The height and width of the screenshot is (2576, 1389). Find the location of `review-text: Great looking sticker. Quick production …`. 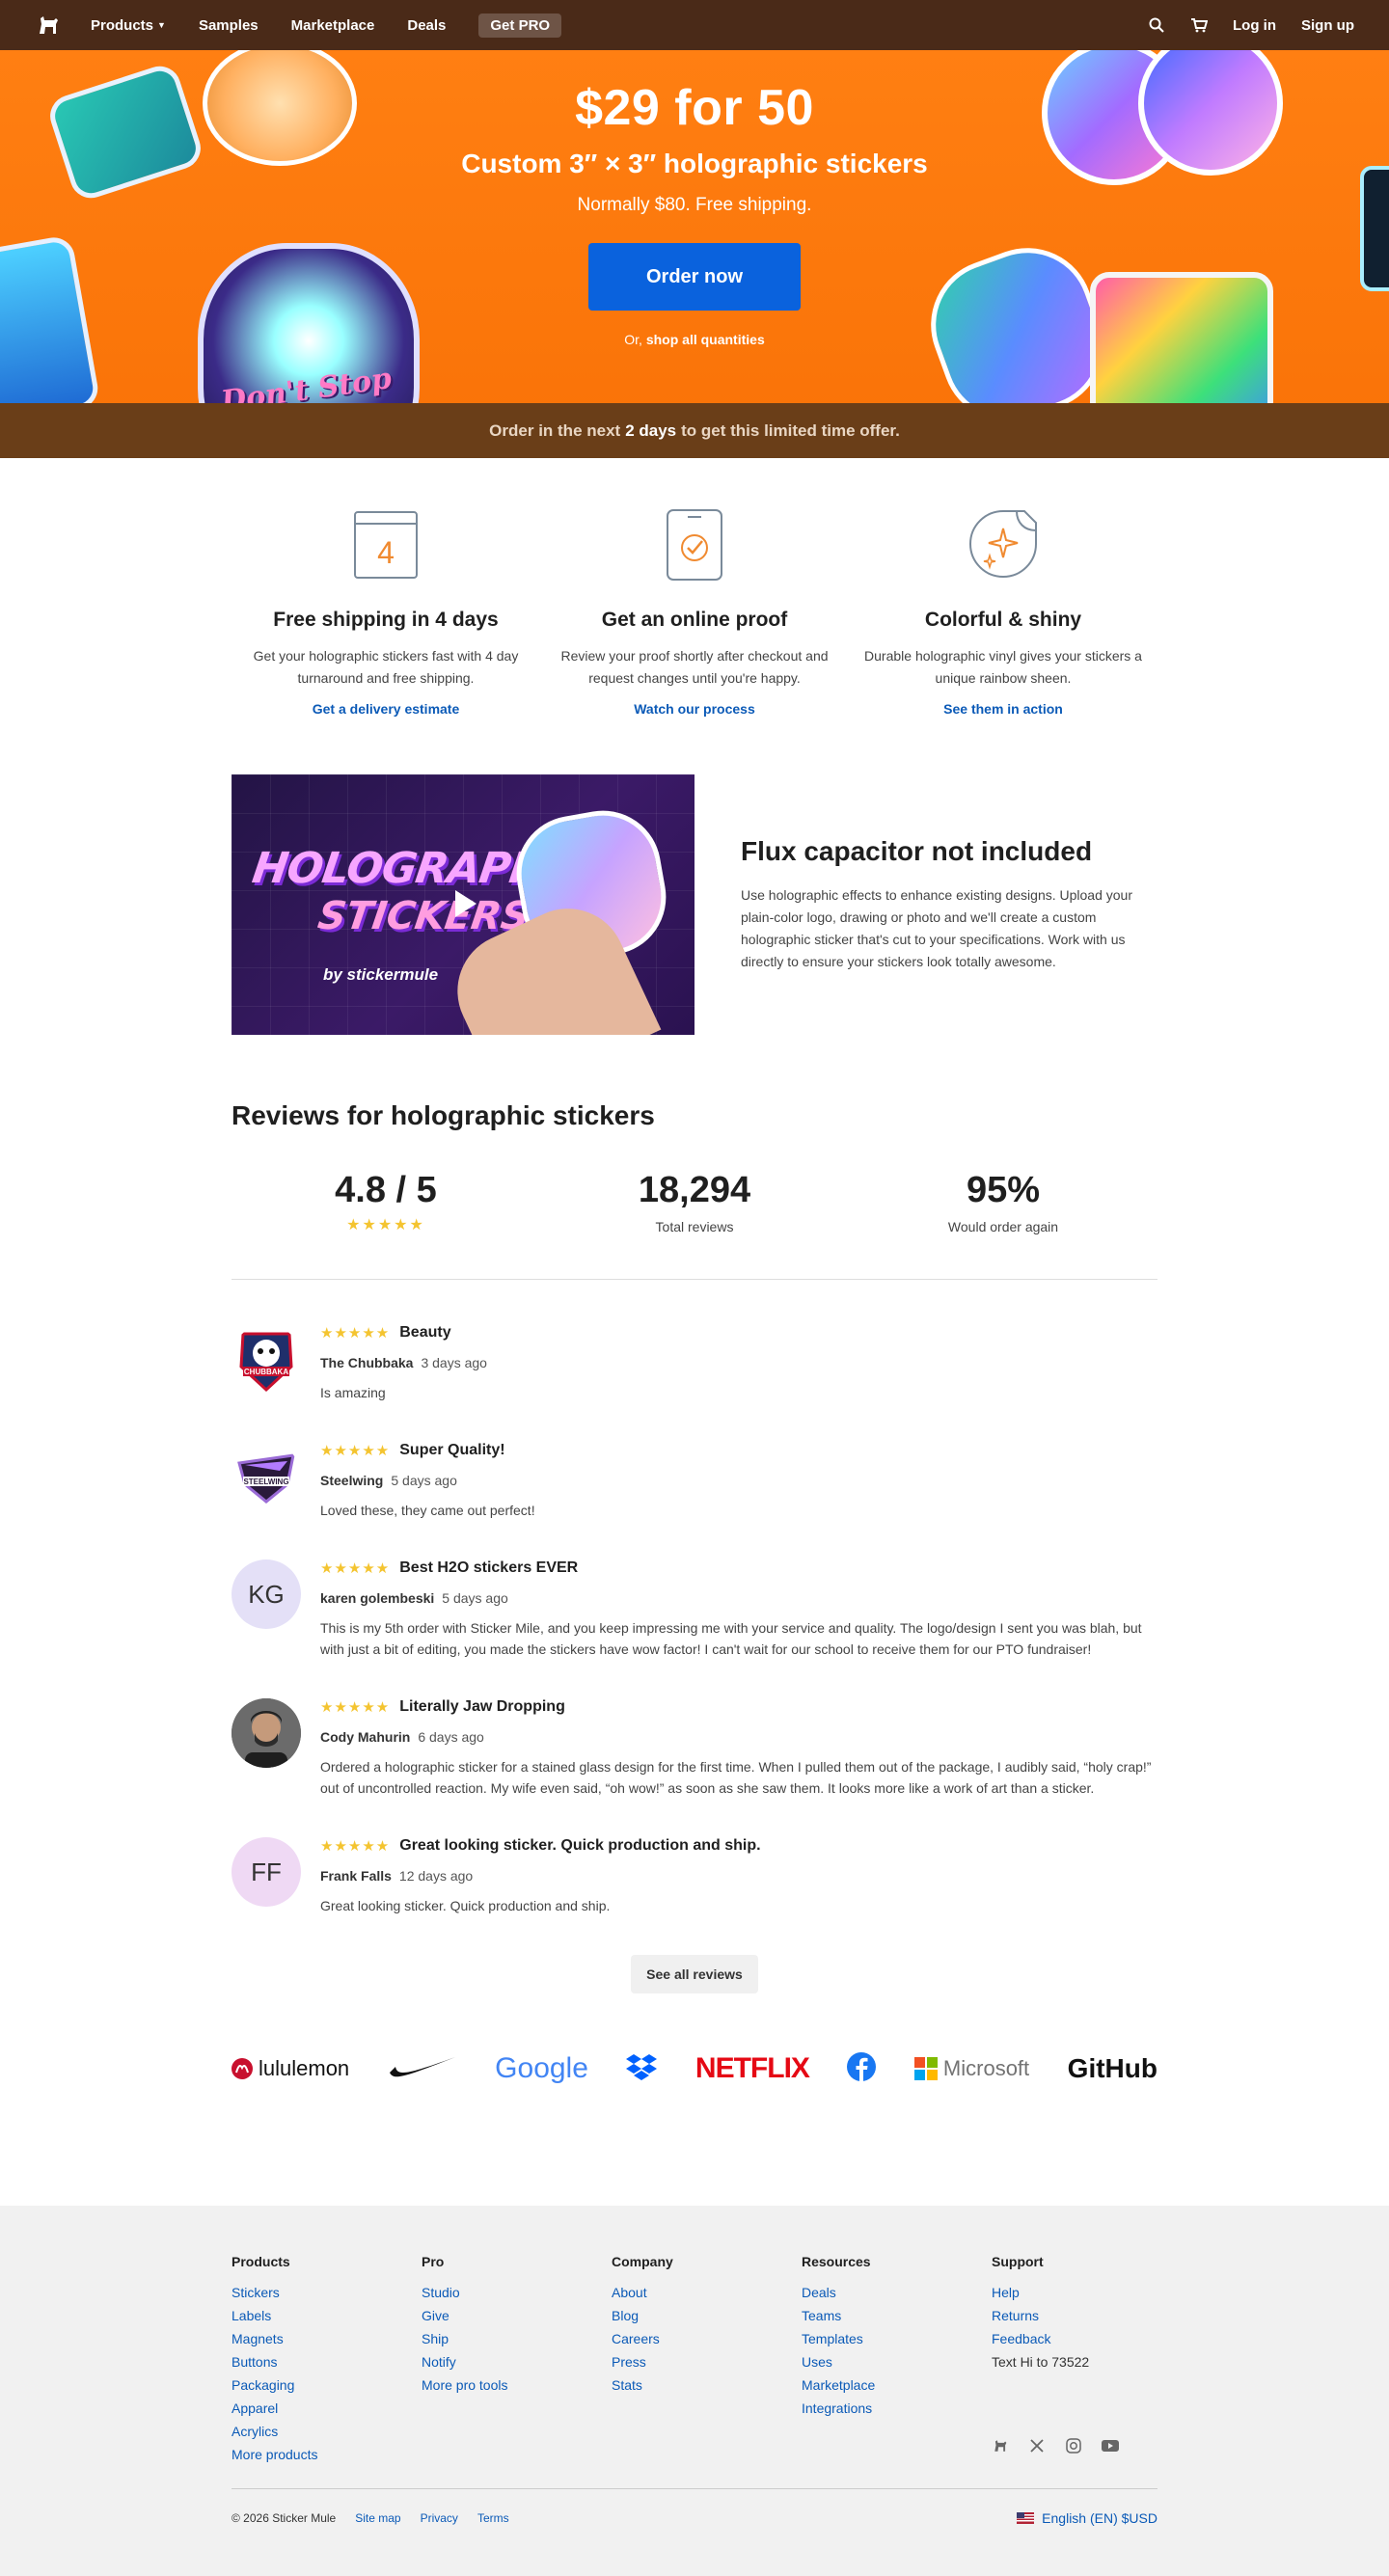

review-text: Great looking sticker. Quick production … is located at coordinates (466, 1905).